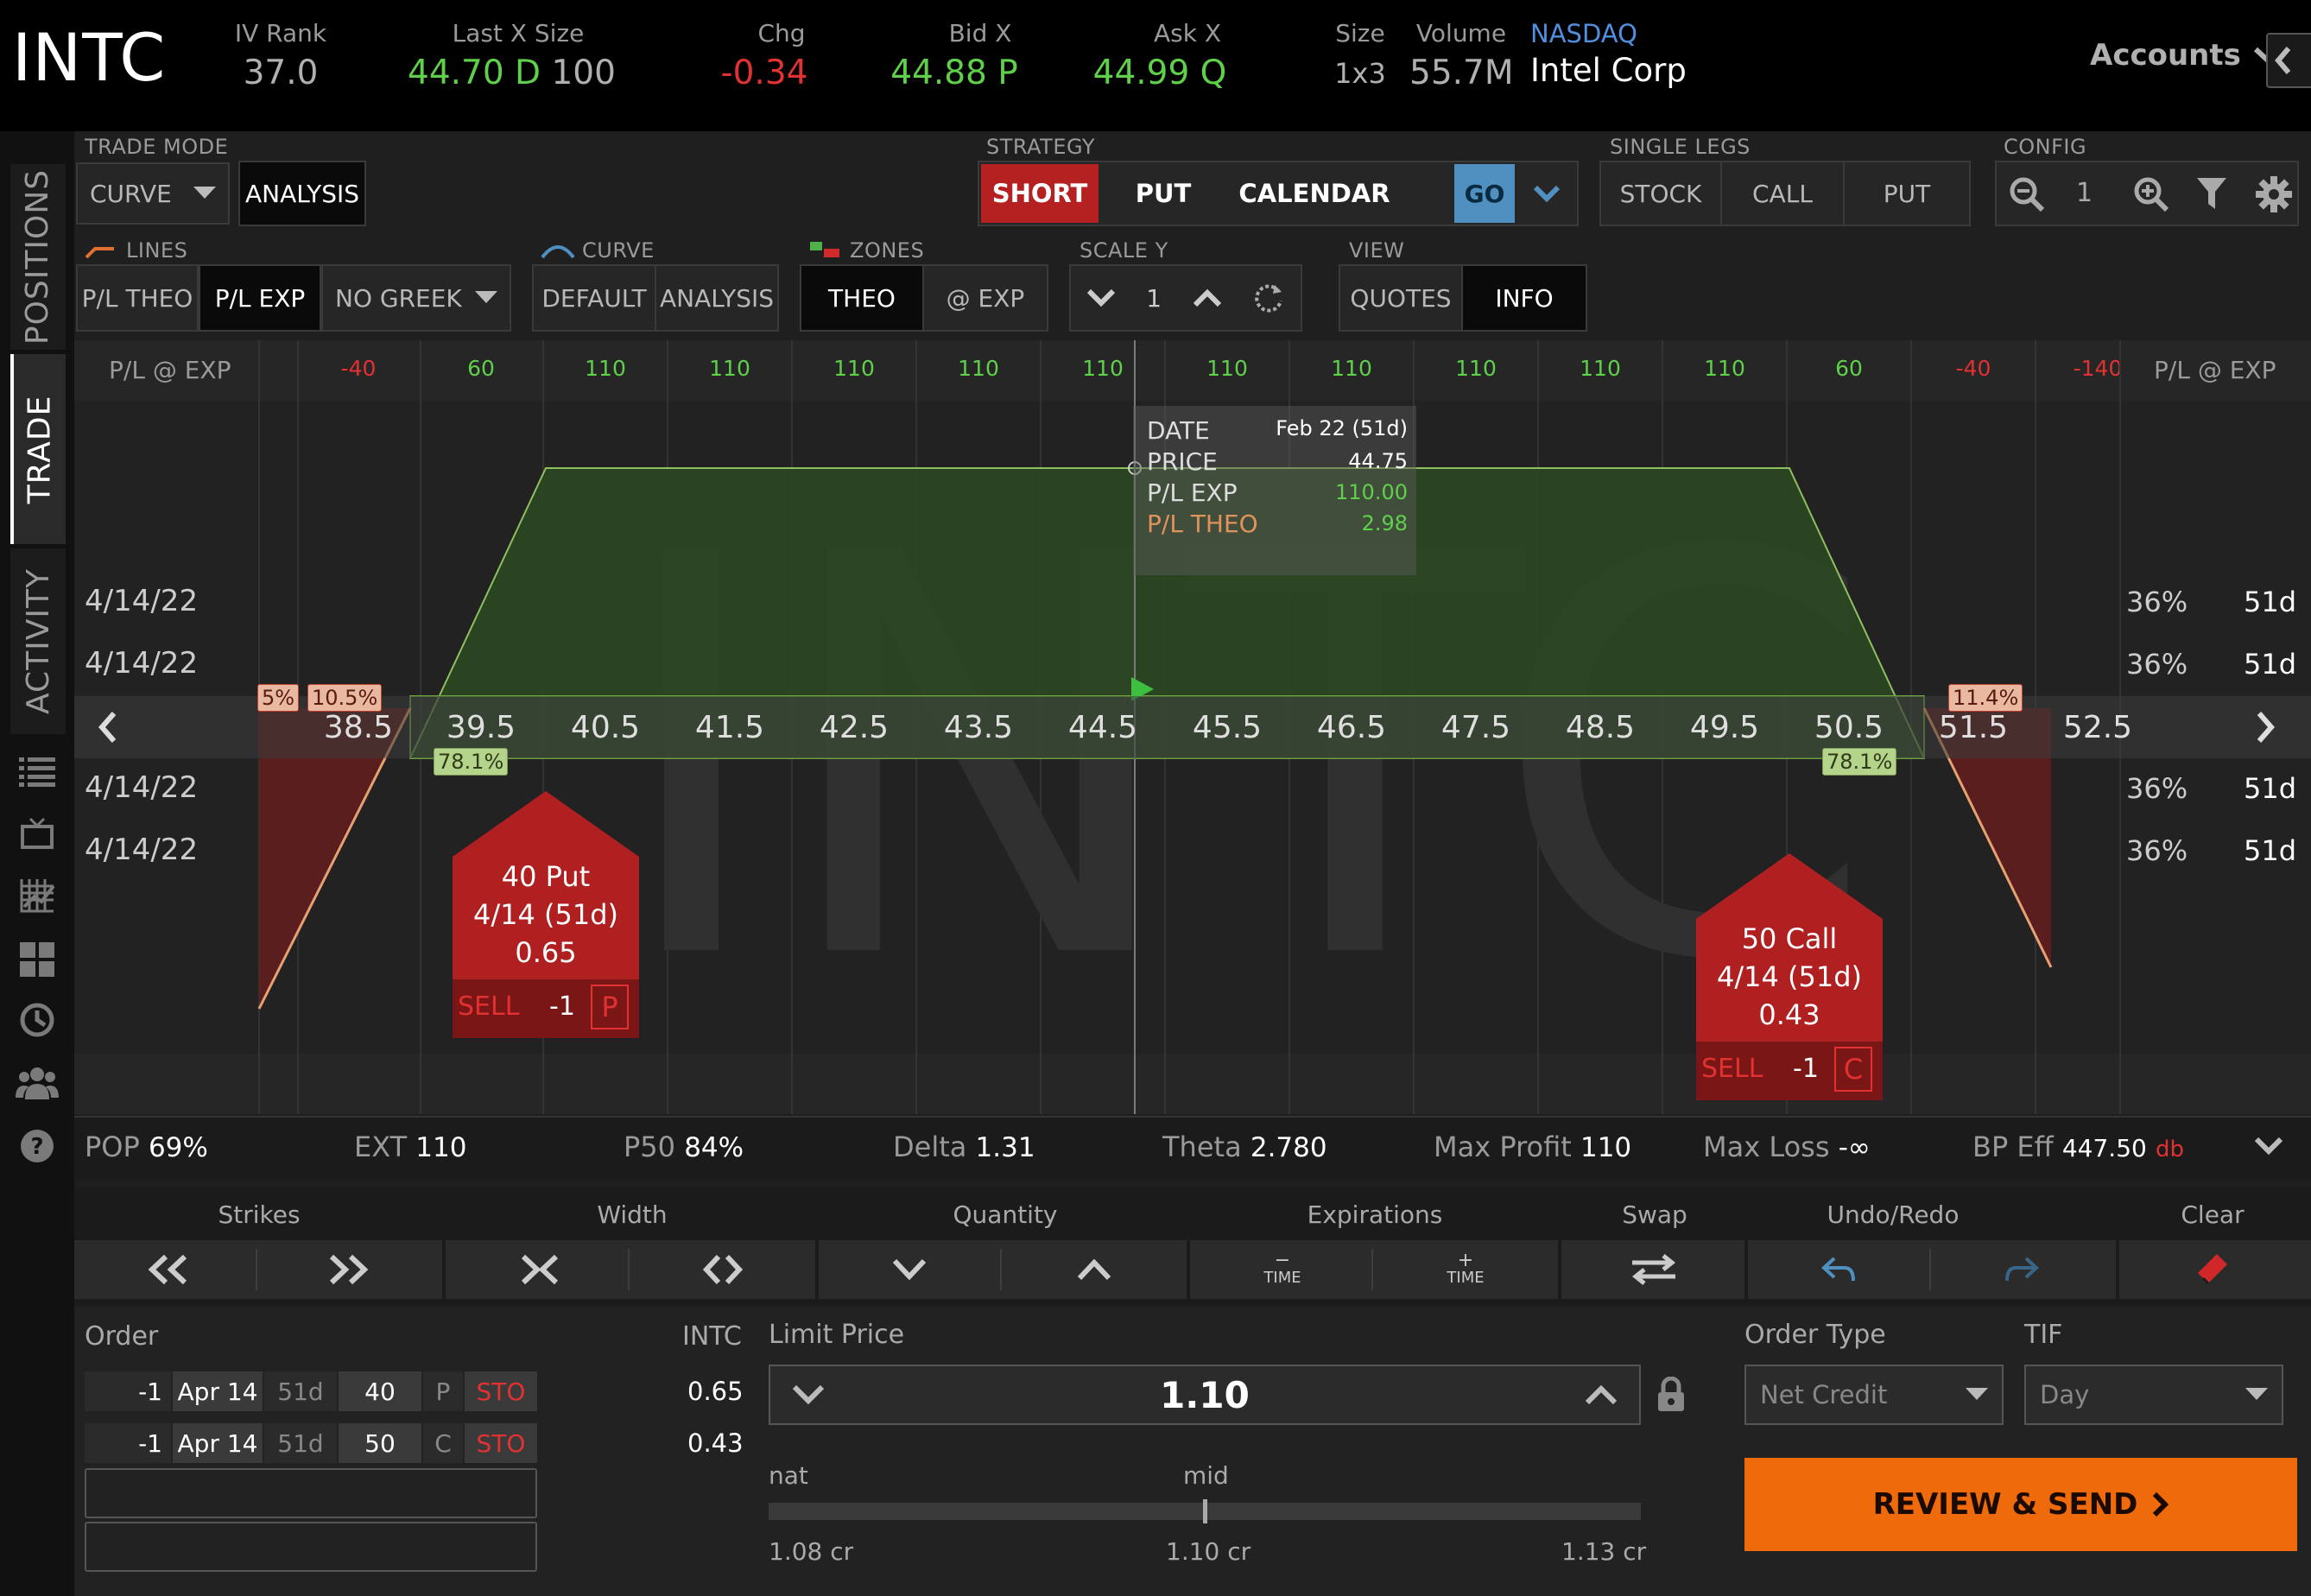  I want to click on chevron-right-icon, so click(2161, 1505).